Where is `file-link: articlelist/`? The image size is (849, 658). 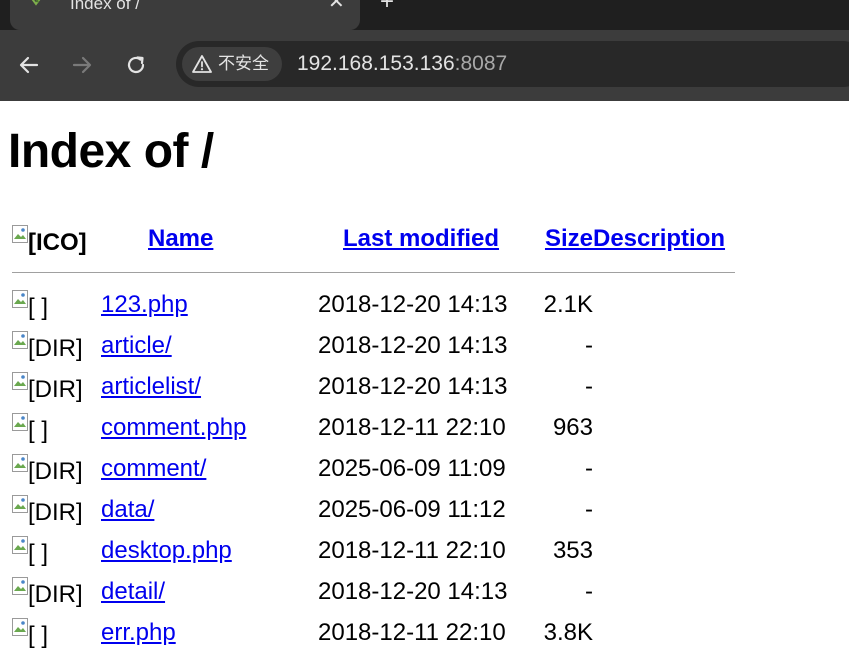 file-link: articlelist/ is located at coordinates (151, 386).